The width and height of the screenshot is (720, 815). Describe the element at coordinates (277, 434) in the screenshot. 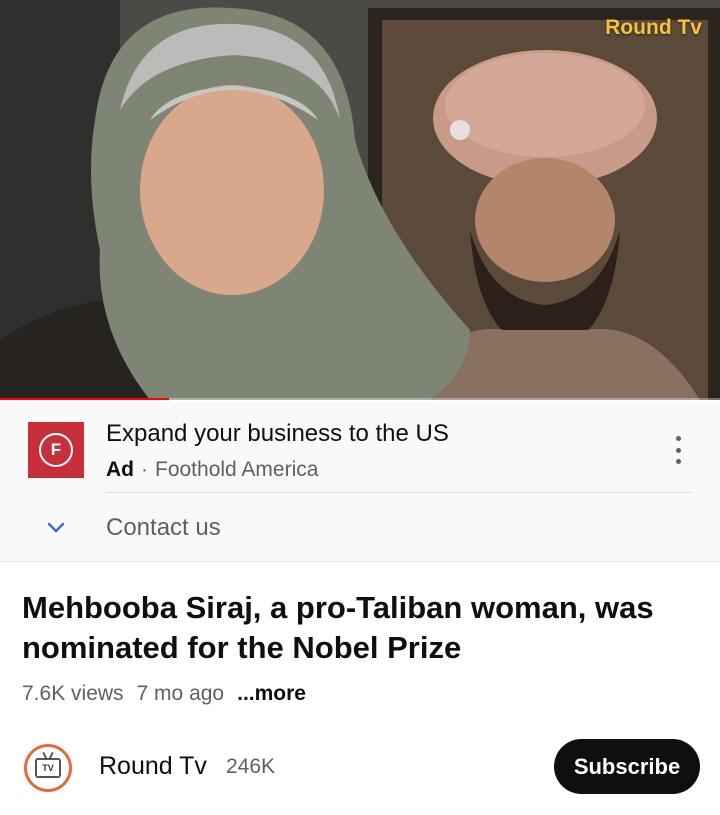

I see `ad-title: Expand your business to the US` at that location.